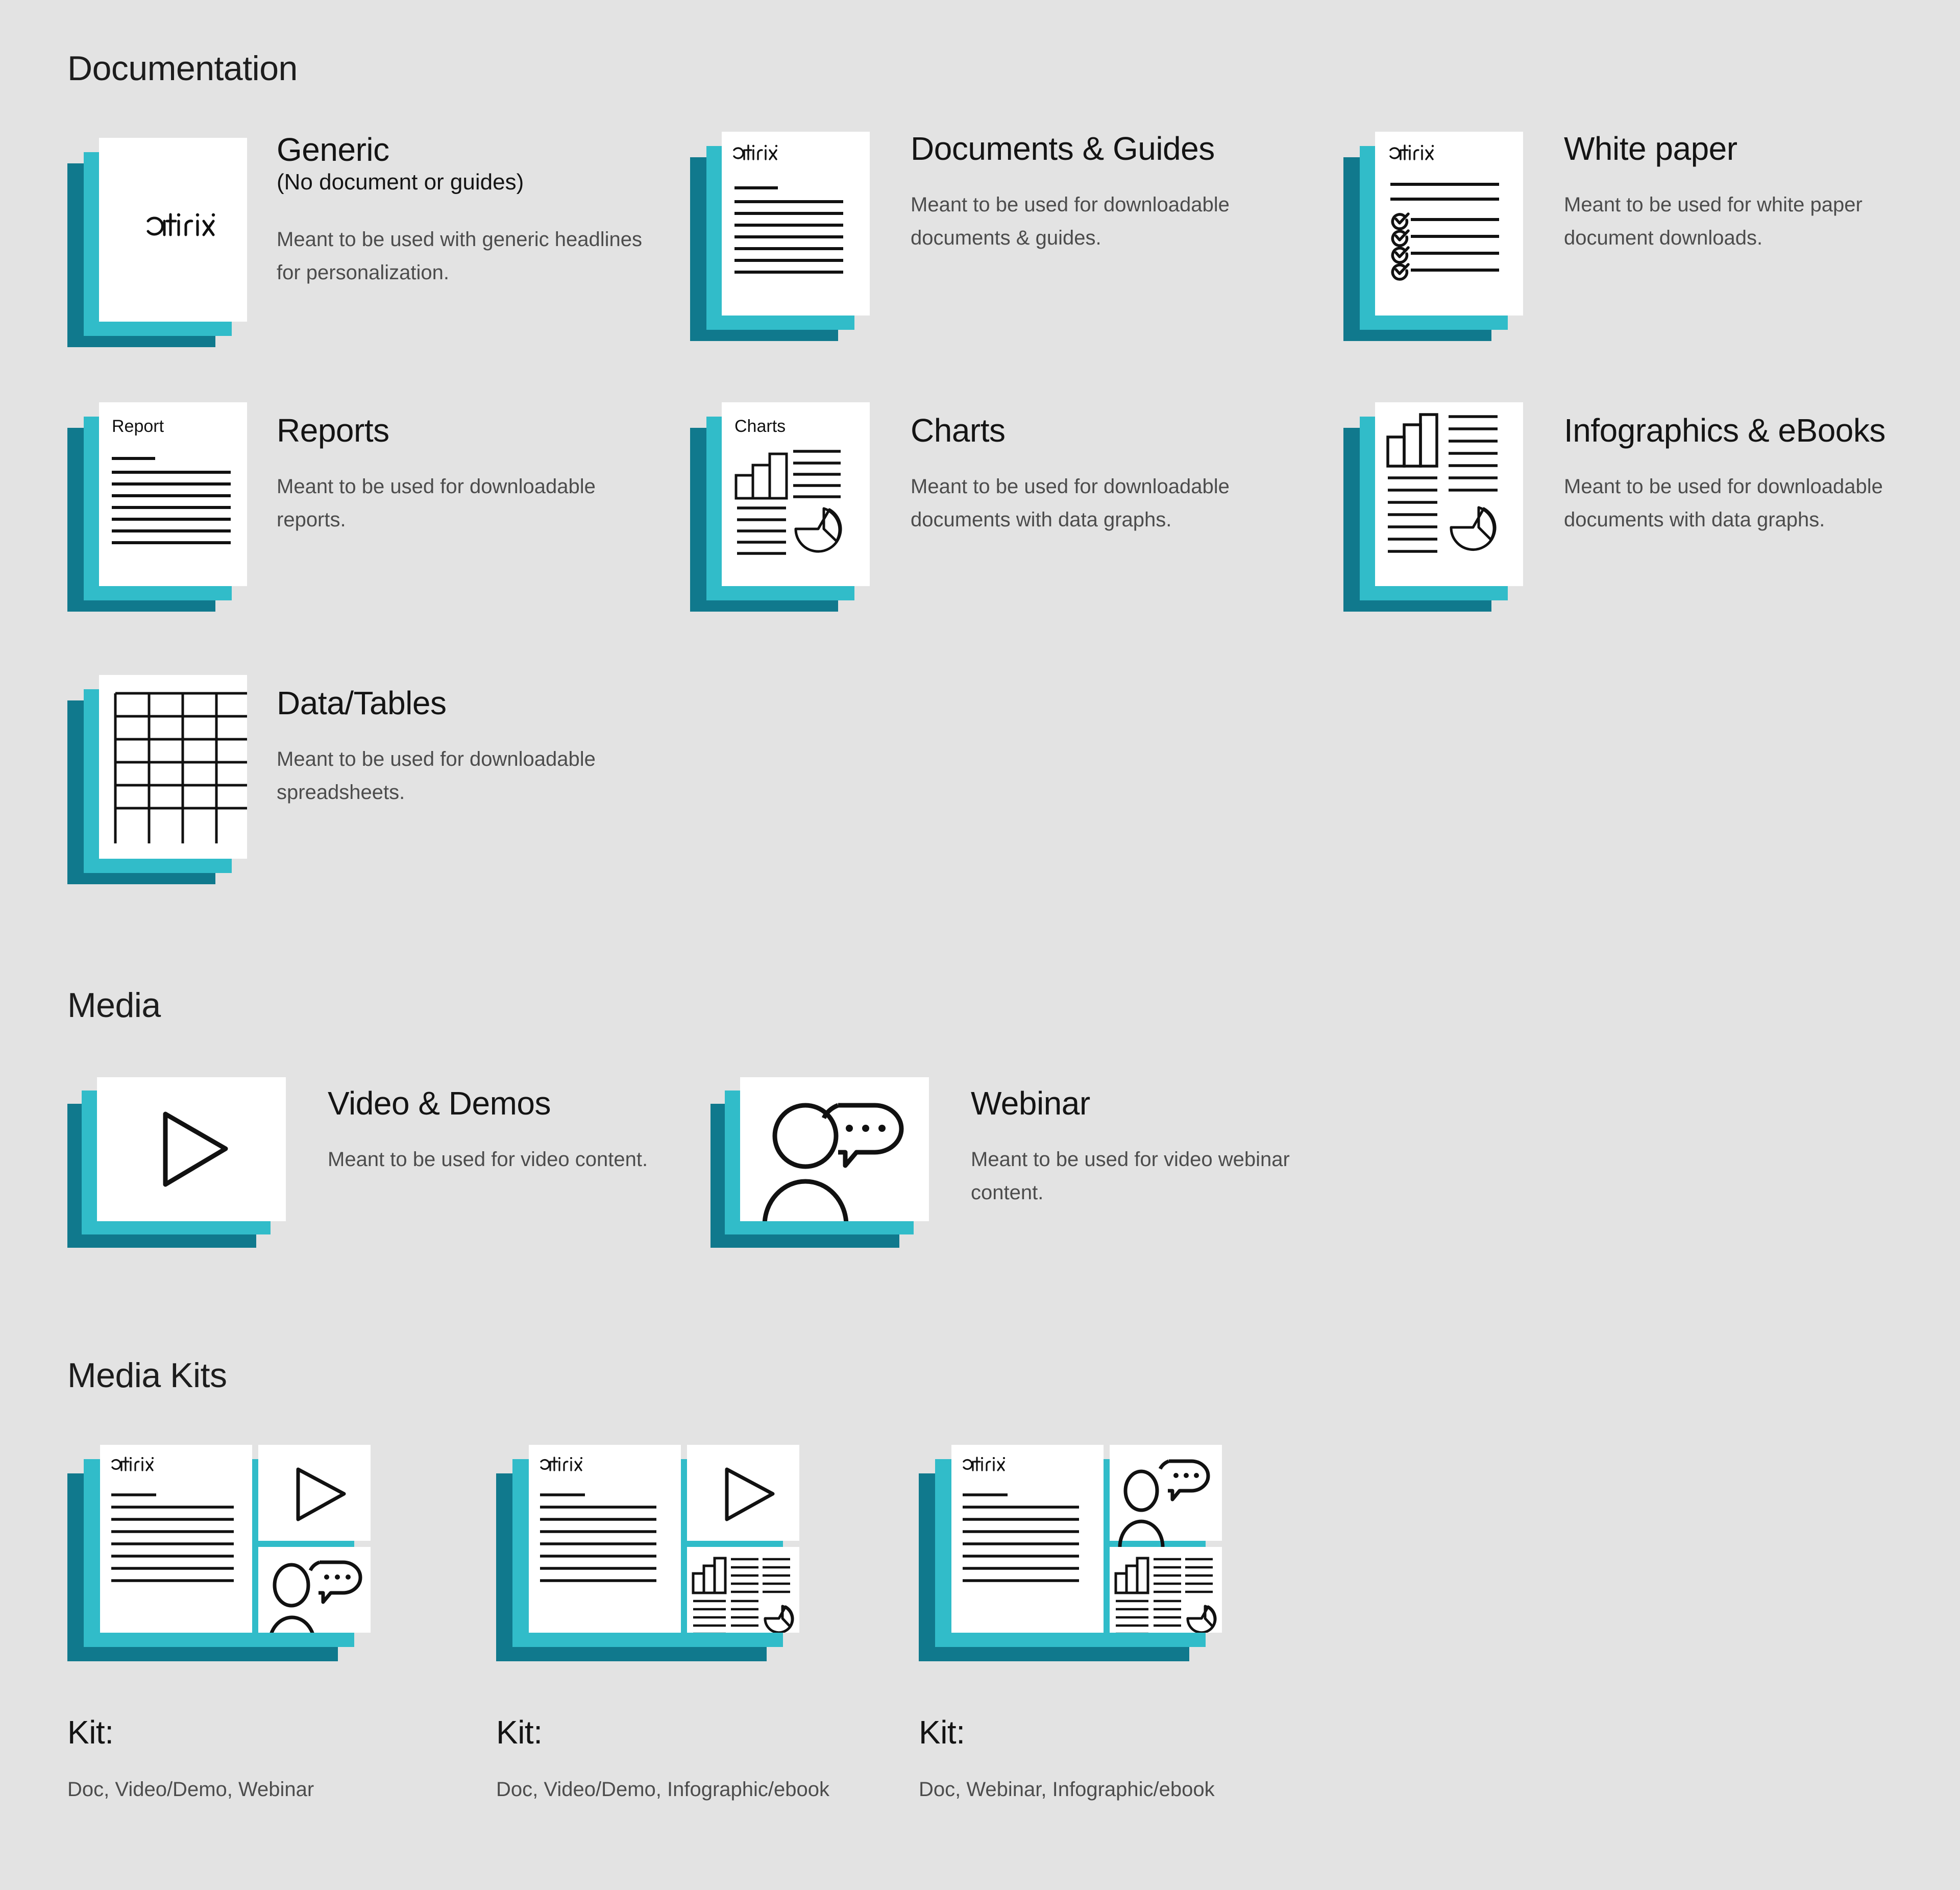  What do you see at coordinates (180, 224) in the screenshot?
I see `citrix-wordmark-icon` at bounding box center [180, 224].